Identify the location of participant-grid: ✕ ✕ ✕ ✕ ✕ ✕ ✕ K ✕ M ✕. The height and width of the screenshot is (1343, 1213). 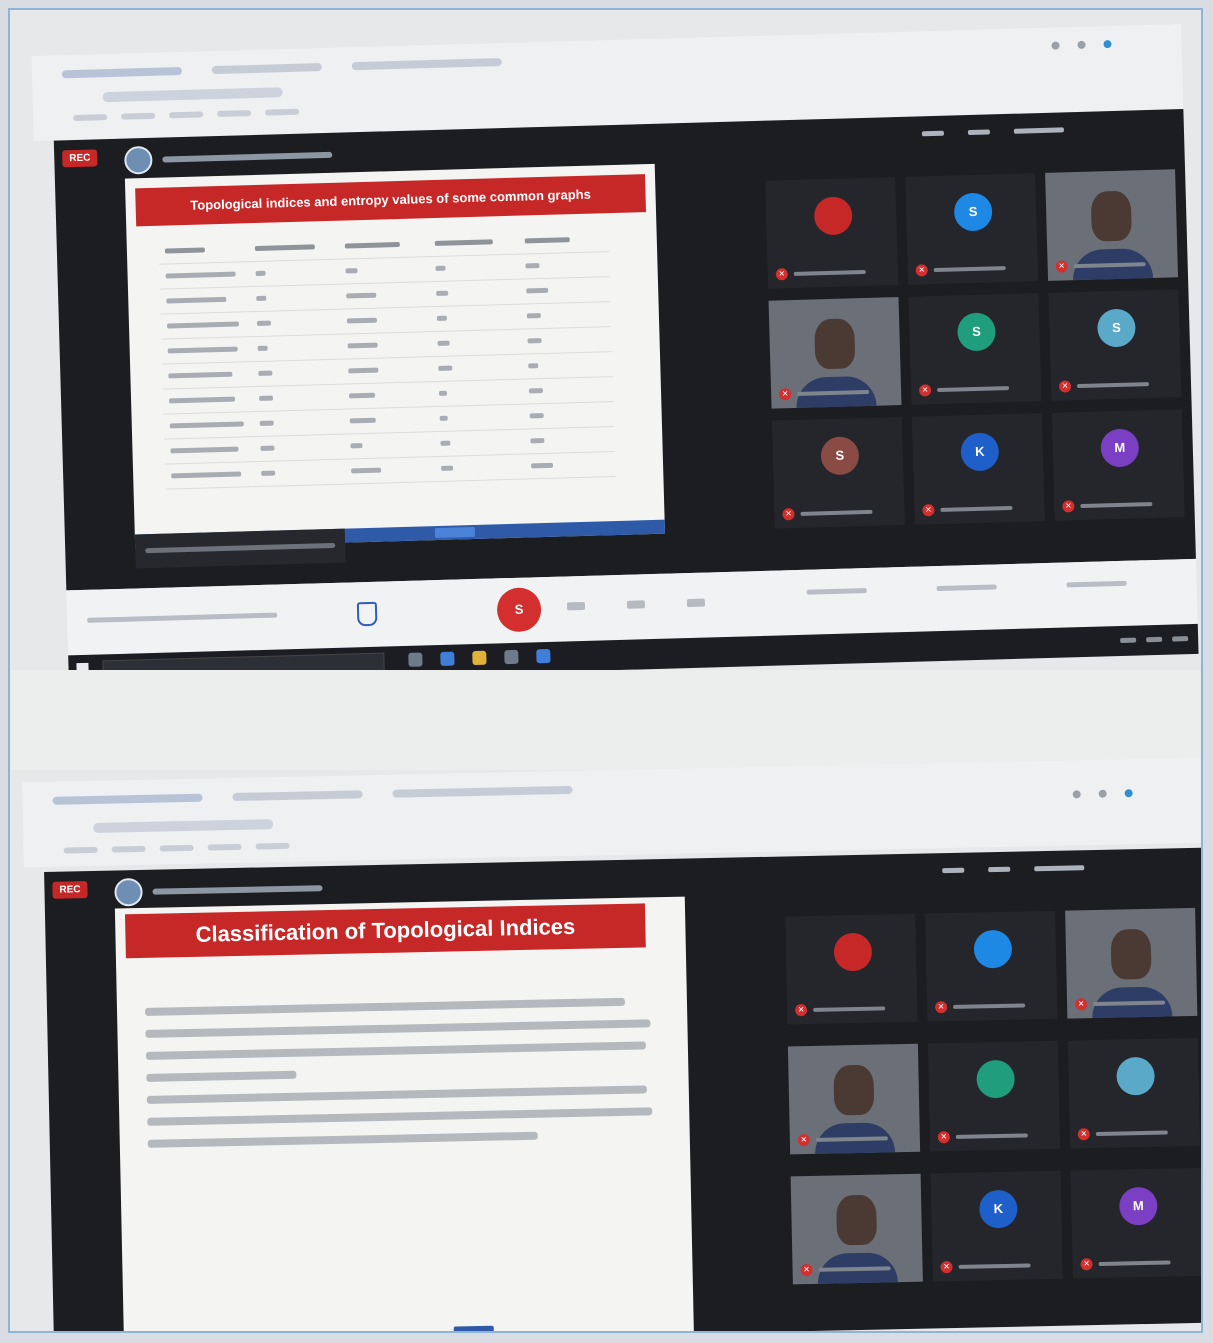
(993, 1096).